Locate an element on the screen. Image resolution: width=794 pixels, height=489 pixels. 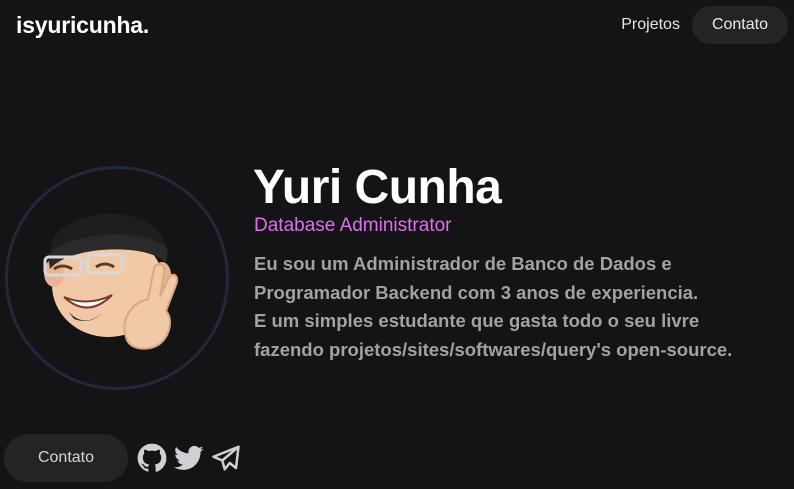
profile-name: Yuri Cunha is located at coordinates (377, 187).